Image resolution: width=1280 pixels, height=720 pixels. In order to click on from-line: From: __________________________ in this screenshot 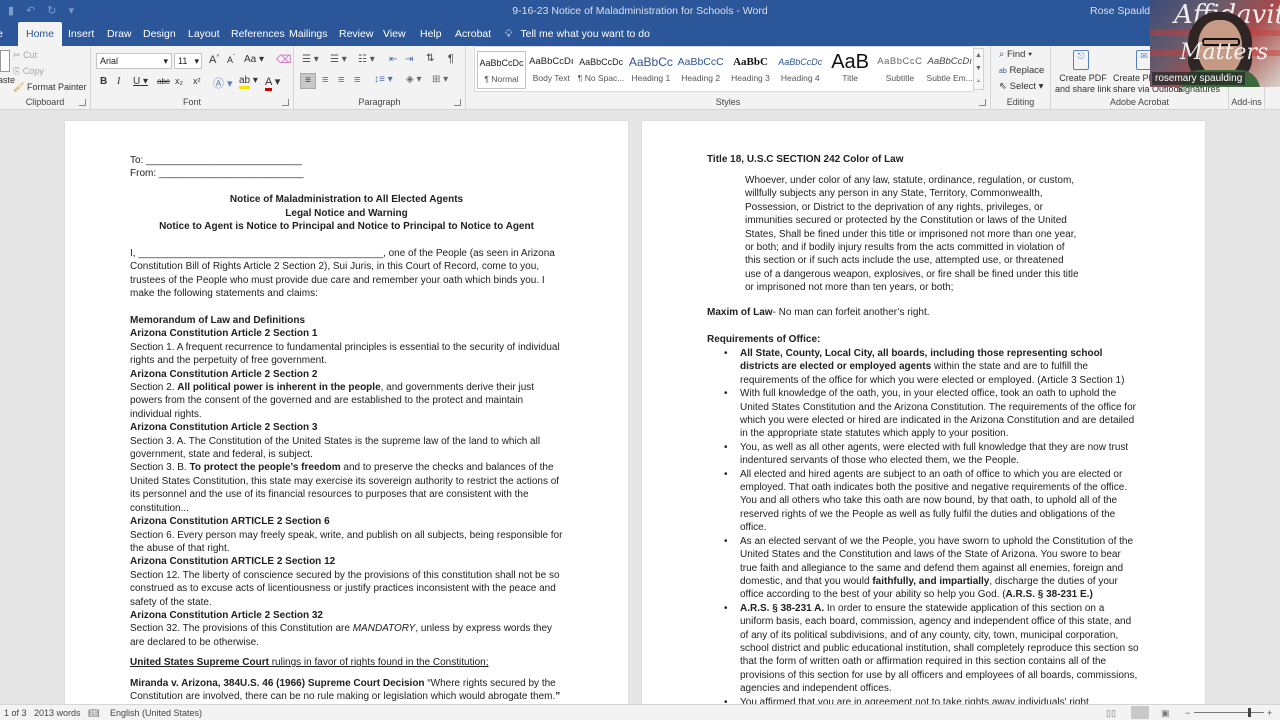, I will do `click(217, 173)`.